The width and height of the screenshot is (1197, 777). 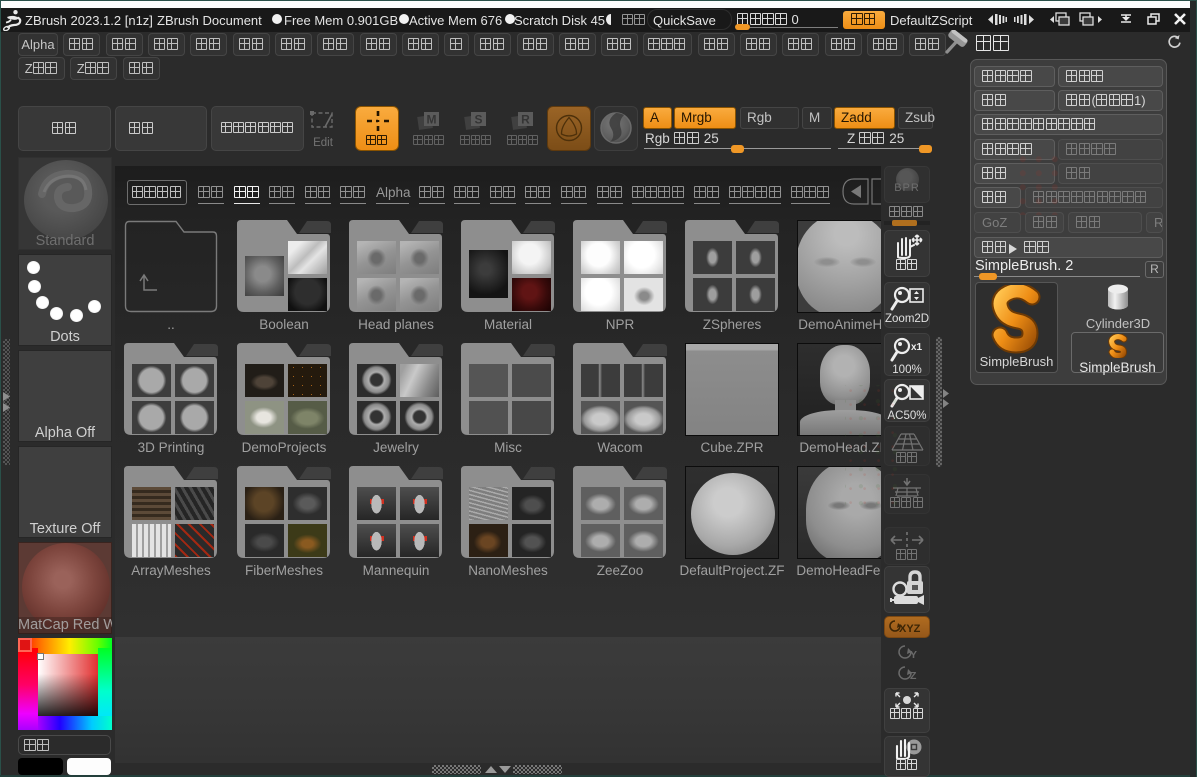 I want to click on svg-text: R, so click(x=525, y=120).